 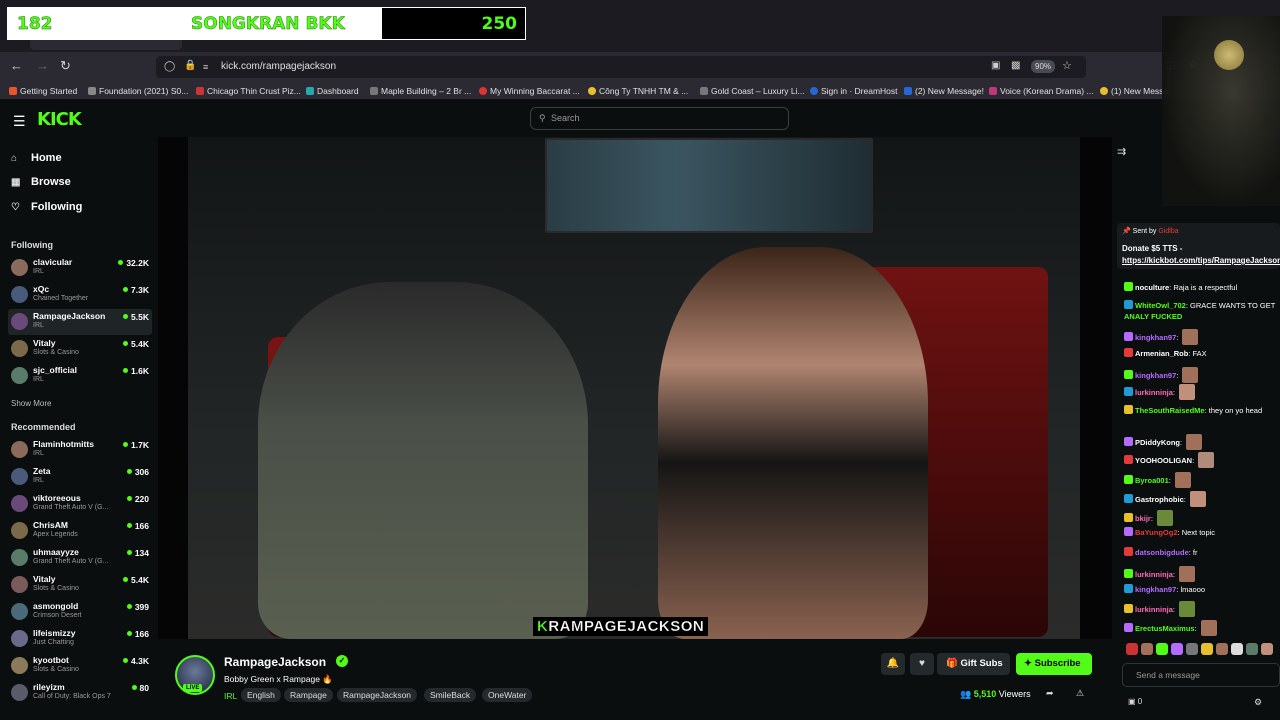 I want to click on channel-row: Flaminhotmitts IRL 1.7K, so click(x=80, y=450).